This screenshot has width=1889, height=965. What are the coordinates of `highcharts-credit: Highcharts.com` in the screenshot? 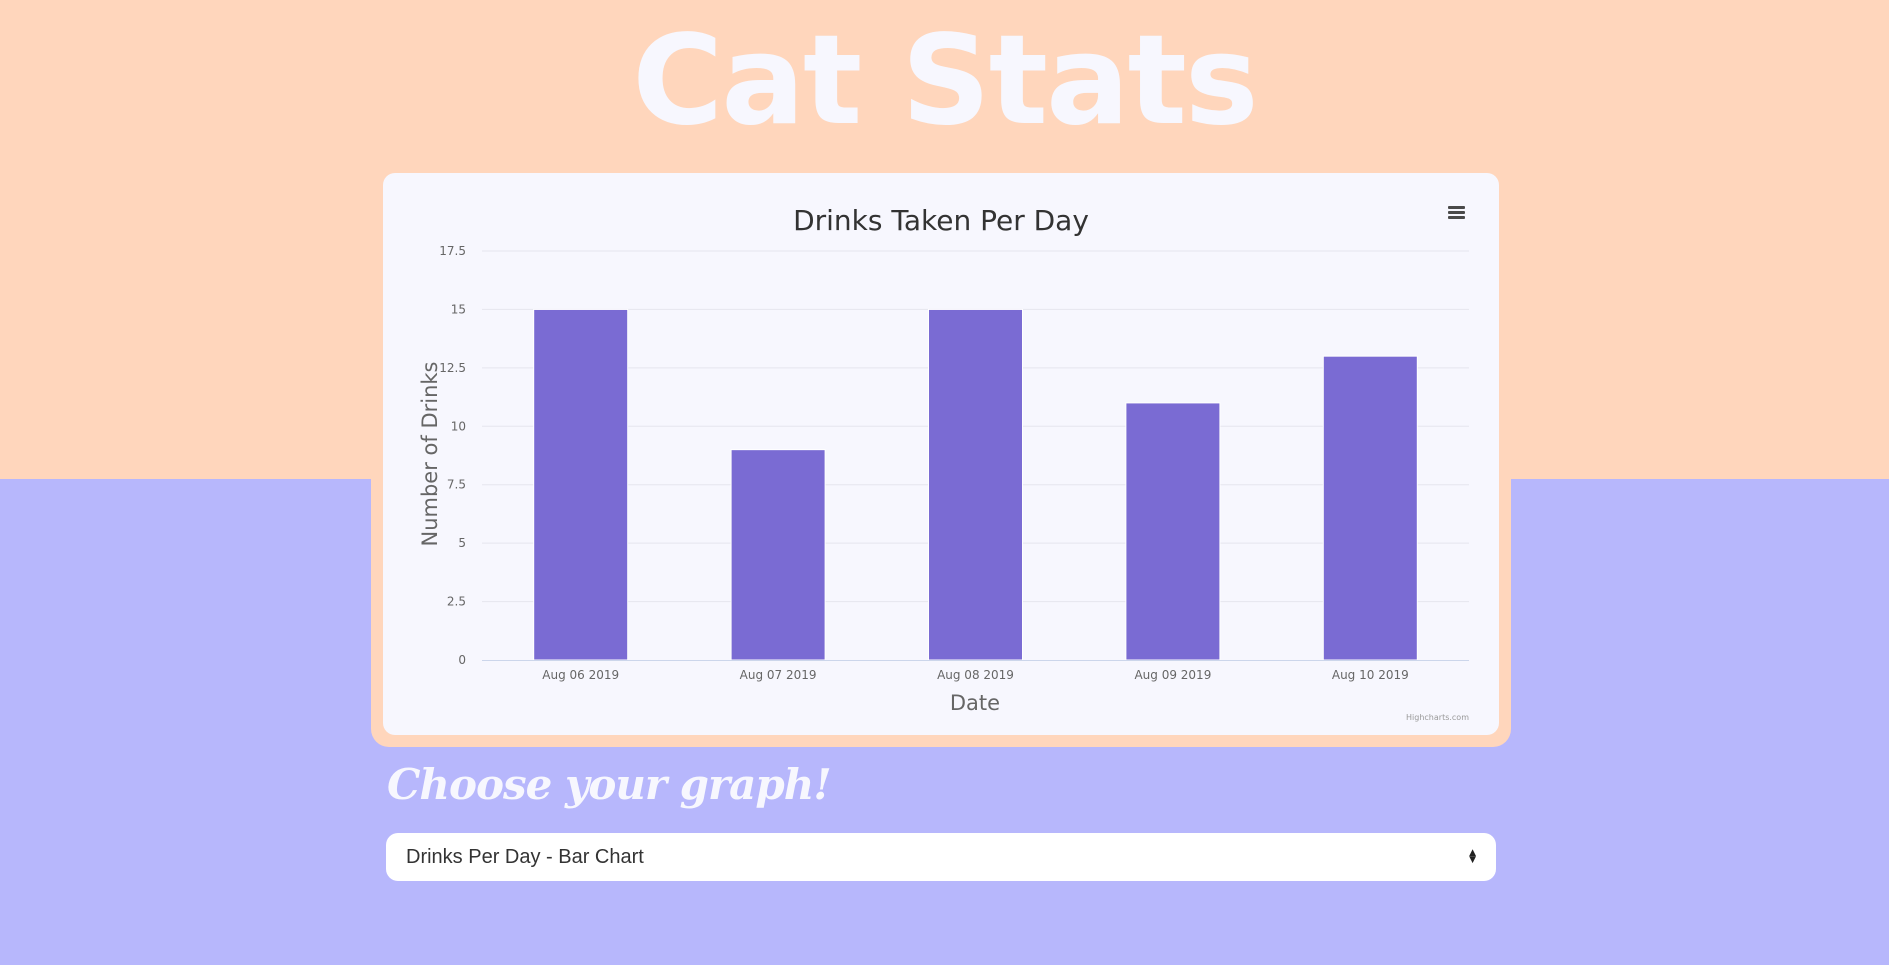 It's located at (1437, 717).